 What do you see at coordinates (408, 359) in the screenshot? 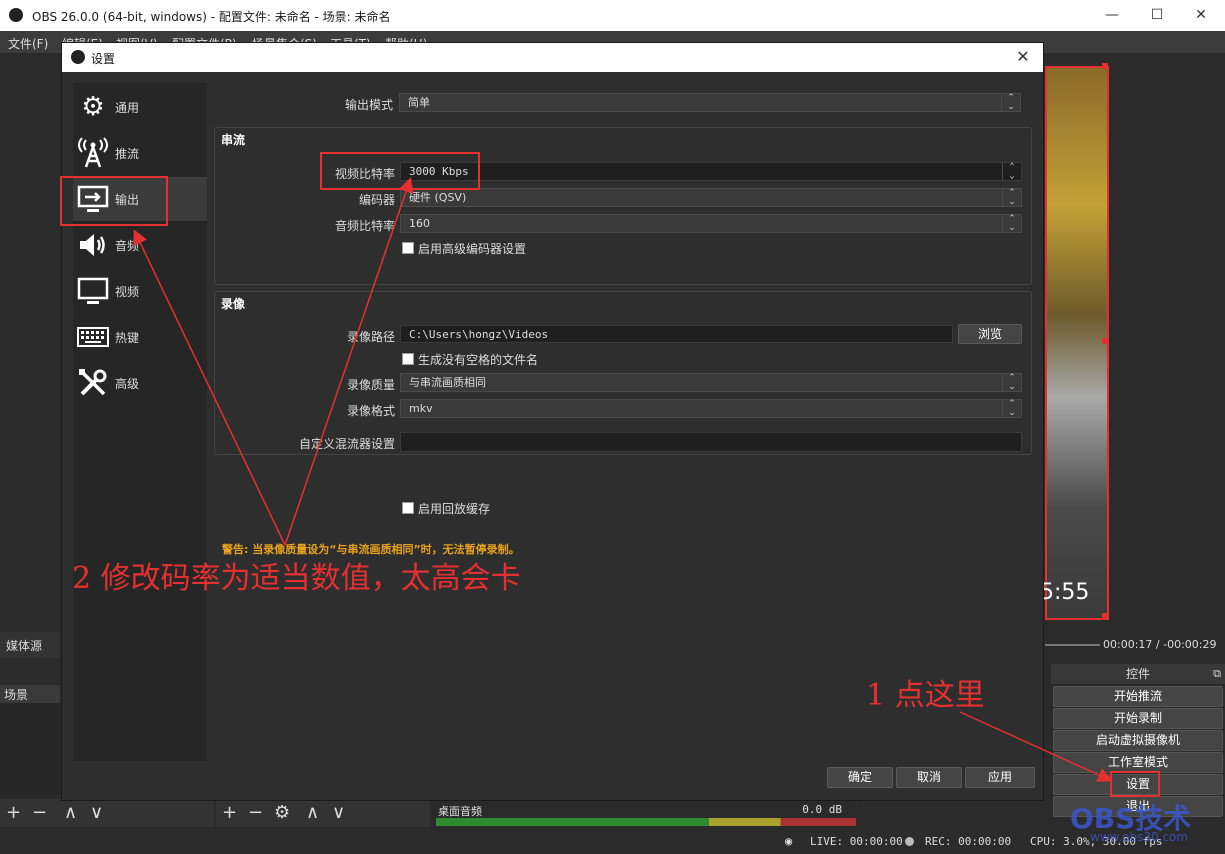
I see `no-space-filename-checkbox` at bounding box center [408, 359].